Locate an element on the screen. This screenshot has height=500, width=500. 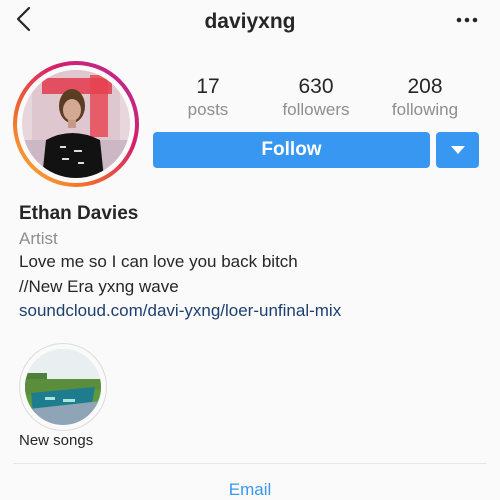
follow-button: Follow is located at coordinates (291, 150).